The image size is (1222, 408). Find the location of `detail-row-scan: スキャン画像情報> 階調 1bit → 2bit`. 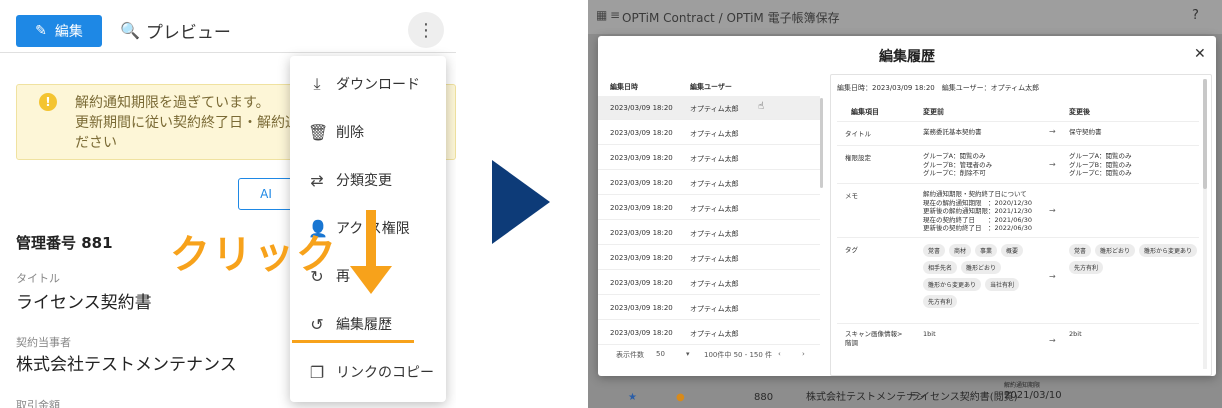

detail-row-scan: スキャン画像情報> 階調 1bit → 2bit is located at coordinates (1018, 343).